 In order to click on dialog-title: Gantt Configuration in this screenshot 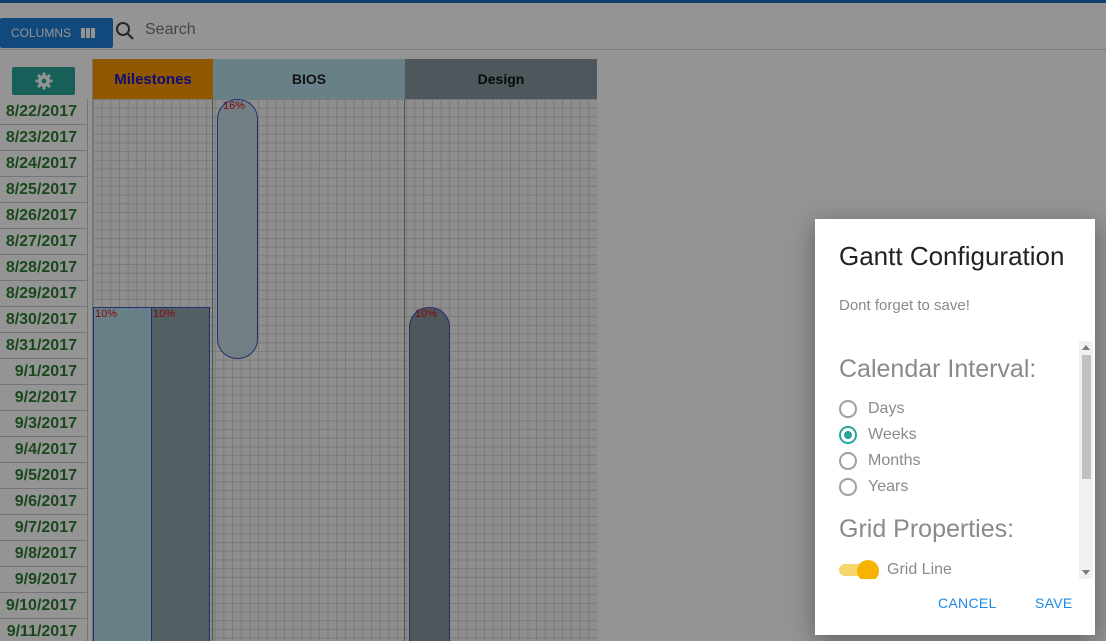, I will do `click(952, 256)`.